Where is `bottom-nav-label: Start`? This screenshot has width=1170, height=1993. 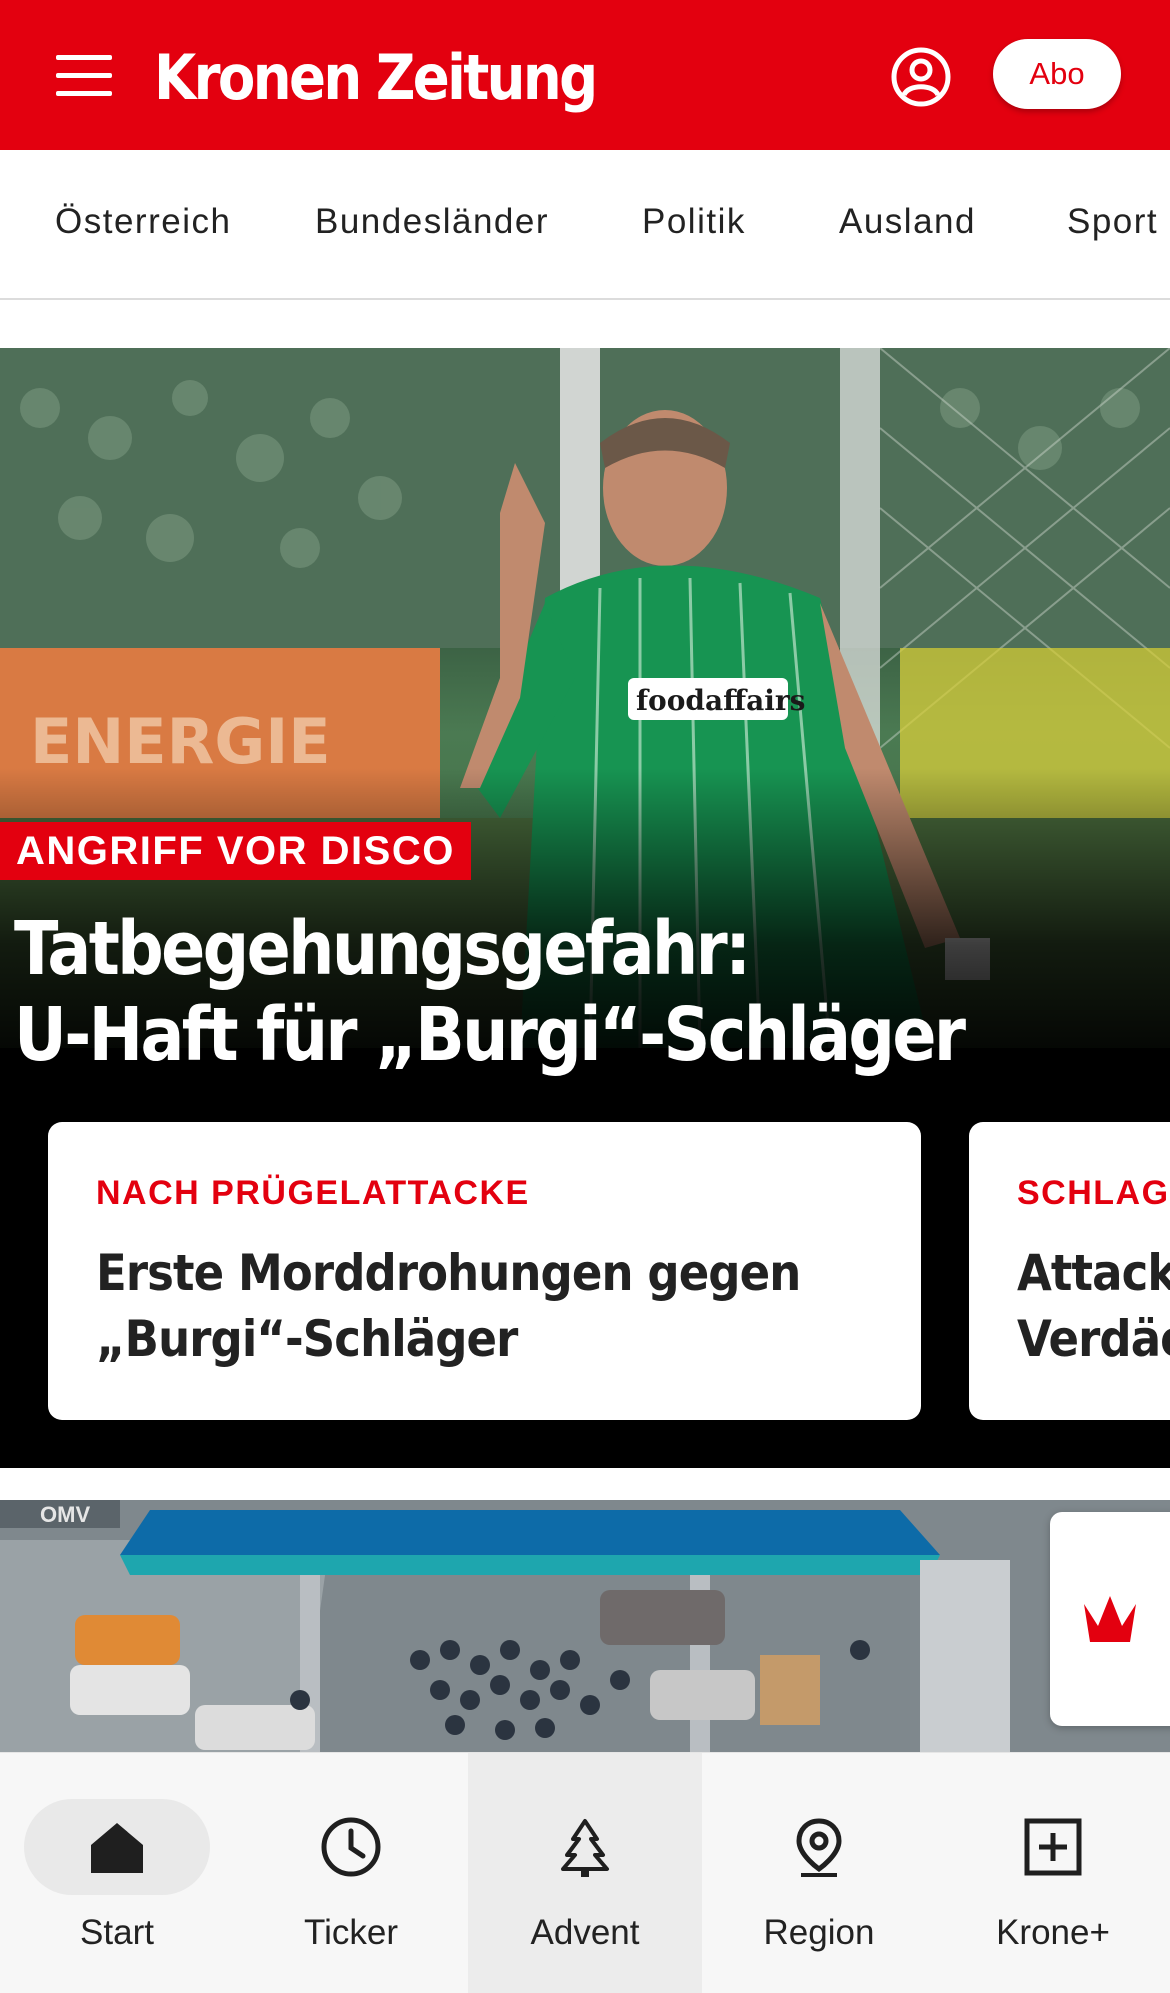
bottom-nav-label: Start is located at coordinates (117, 1932).